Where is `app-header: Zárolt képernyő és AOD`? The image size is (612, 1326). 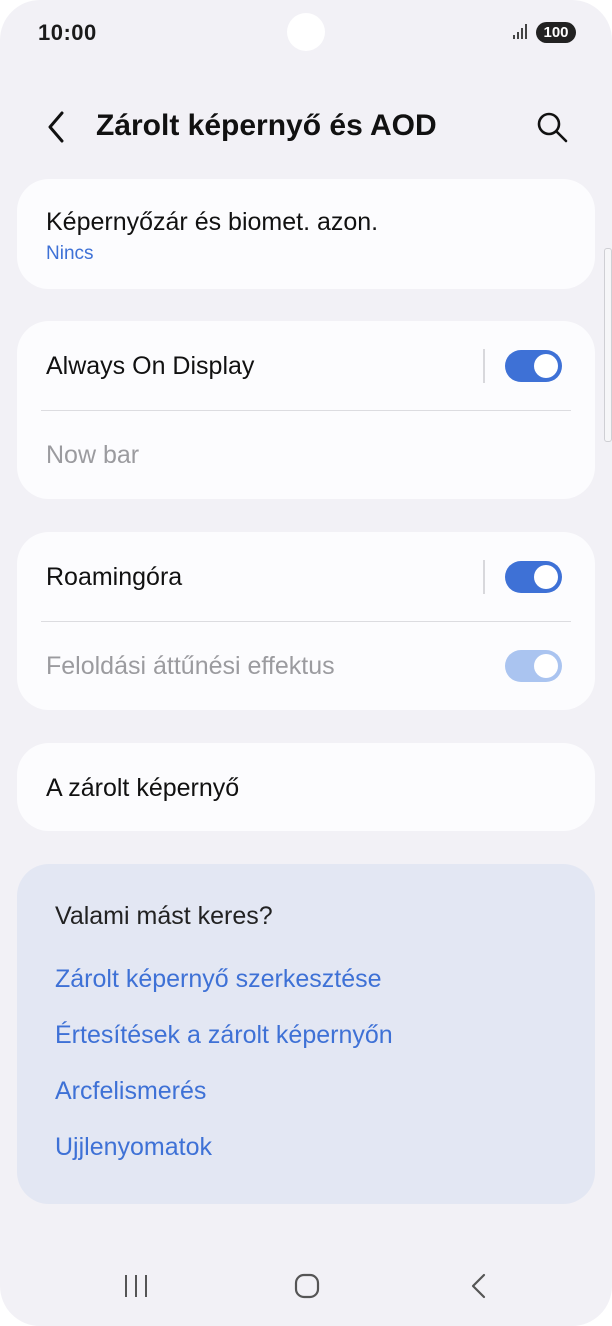
app-header: Zárolt képernyő és AOD is located at coordinates (306, 127).